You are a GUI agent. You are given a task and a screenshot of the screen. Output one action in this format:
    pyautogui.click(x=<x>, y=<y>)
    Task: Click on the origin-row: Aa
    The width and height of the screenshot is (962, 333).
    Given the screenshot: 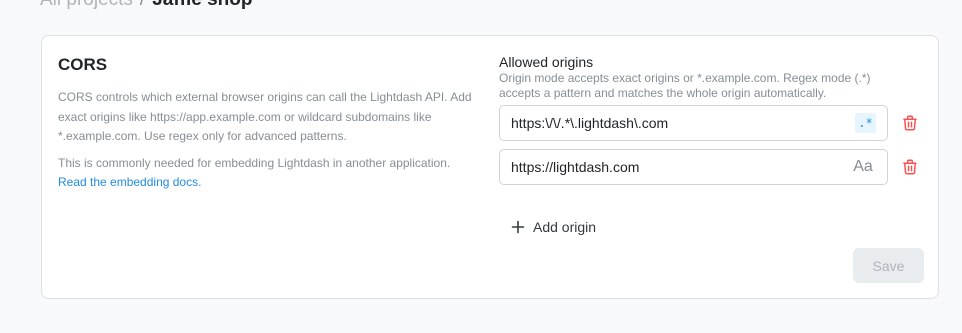 What is the action you would take?
    pyautogui.click(x=714, y=167)
    